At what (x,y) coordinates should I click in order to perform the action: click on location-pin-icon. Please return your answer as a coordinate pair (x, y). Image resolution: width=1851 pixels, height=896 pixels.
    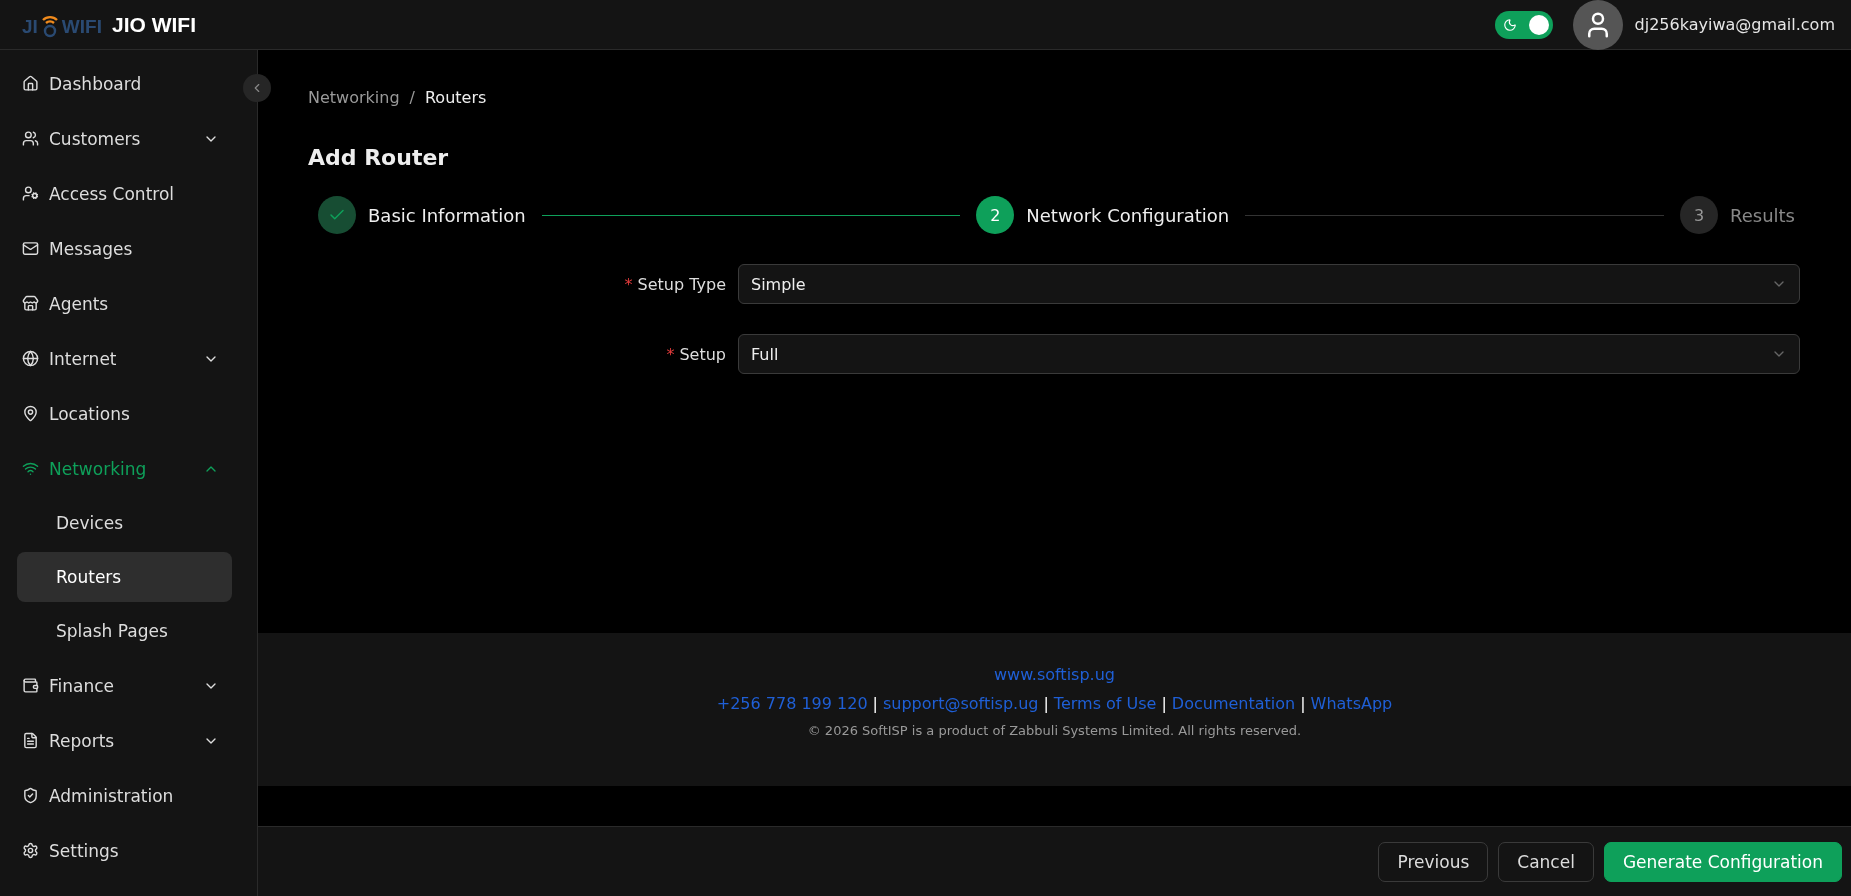
    Looking at the image, I should click on (30, 413).